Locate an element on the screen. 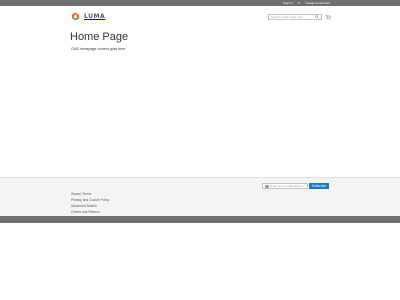 Image resolution: width=400 pixels, height=300 pixels. site-header: LUMA is located at coordinates (200, 16).